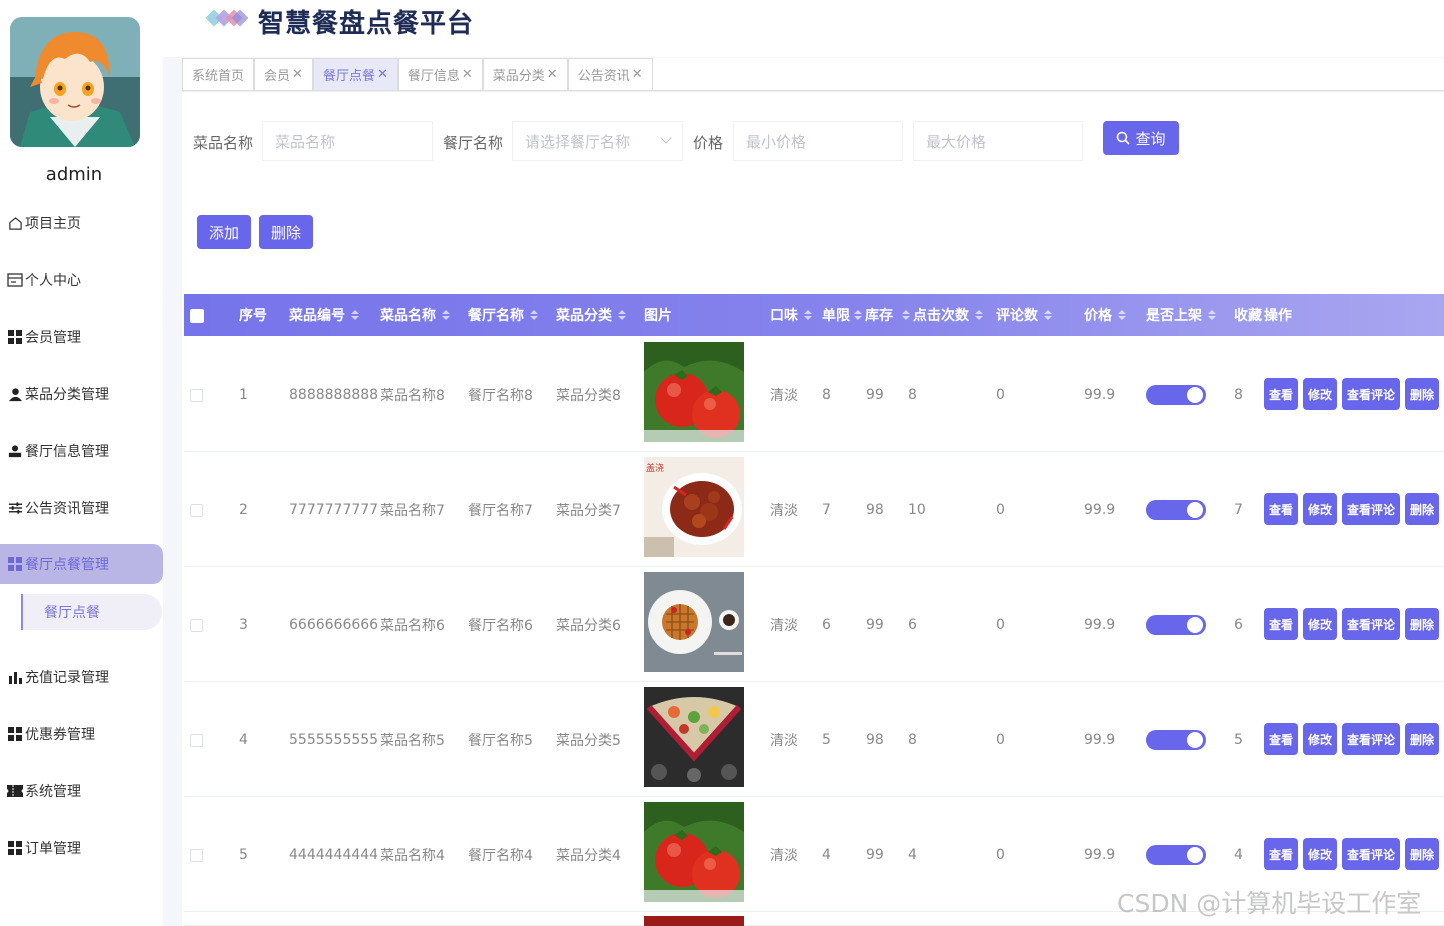 Image resolution: width=1444 pixels, height=926 pixels. What do you see at coordinates (776, 141) in the screenshot?
I see `min-price-placeholder: 最小价格` at bounding box center [776, 141].